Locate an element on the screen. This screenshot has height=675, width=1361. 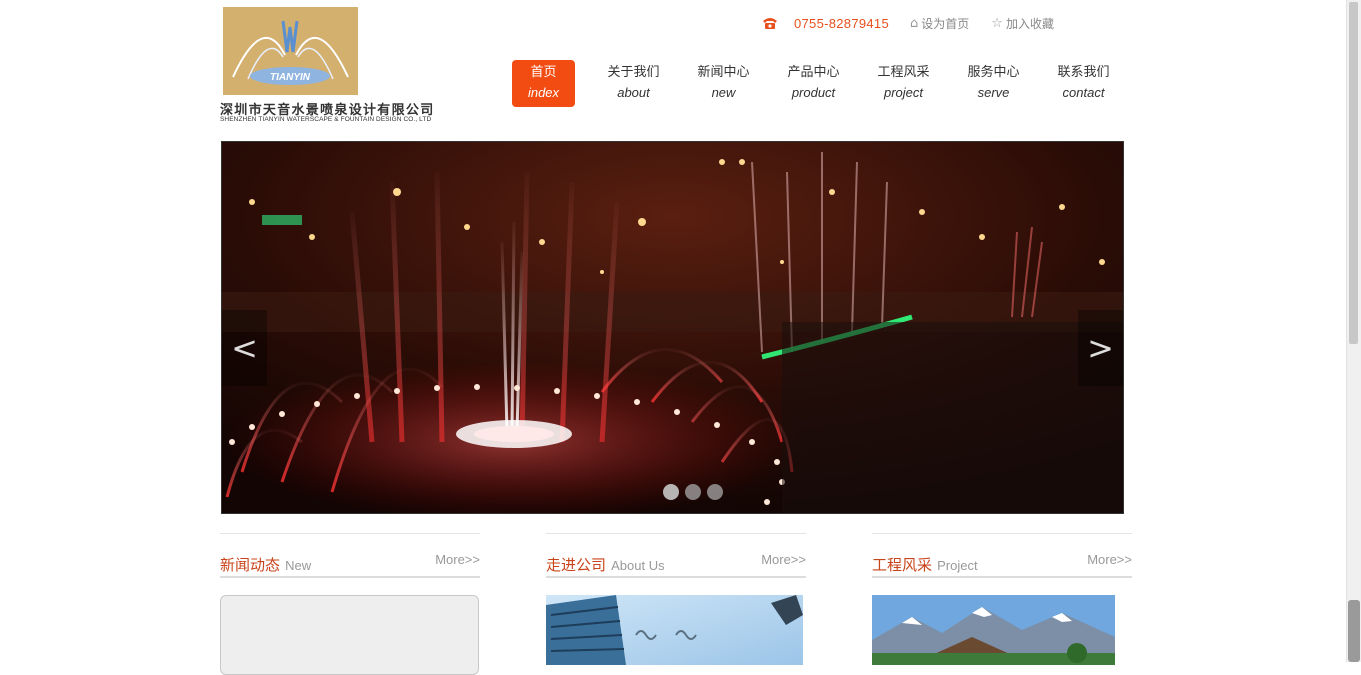
about-section: 走进公司 About Us More>> is located at coordinates (676, 599).